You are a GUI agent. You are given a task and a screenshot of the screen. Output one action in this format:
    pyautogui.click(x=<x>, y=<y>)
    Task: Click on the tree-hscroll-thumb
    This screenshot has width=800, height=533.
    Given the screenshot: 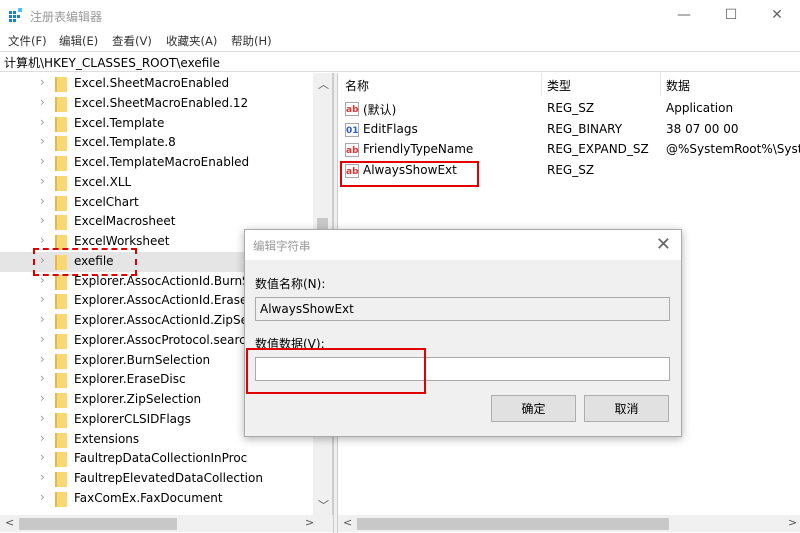 What is the action you would take?
    pyautogui.click(x=98, y=524)
    